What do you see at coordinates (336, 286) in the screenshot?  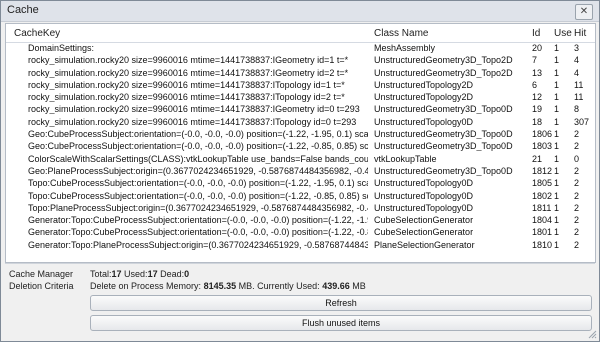 I see `currently-used-value: 439.66` at bounding box center [336, 286].